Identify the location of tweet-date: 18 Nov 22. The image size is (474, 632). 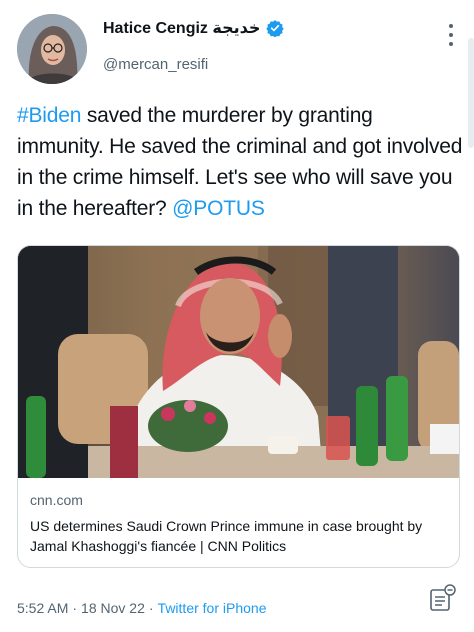
(113, 608).